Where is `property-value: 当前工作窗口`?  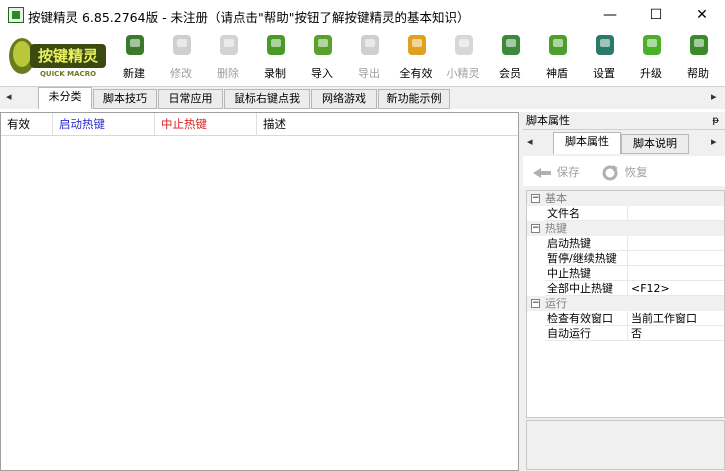 property-value: 当前工作窗口 is located at coordinates (676, 318).